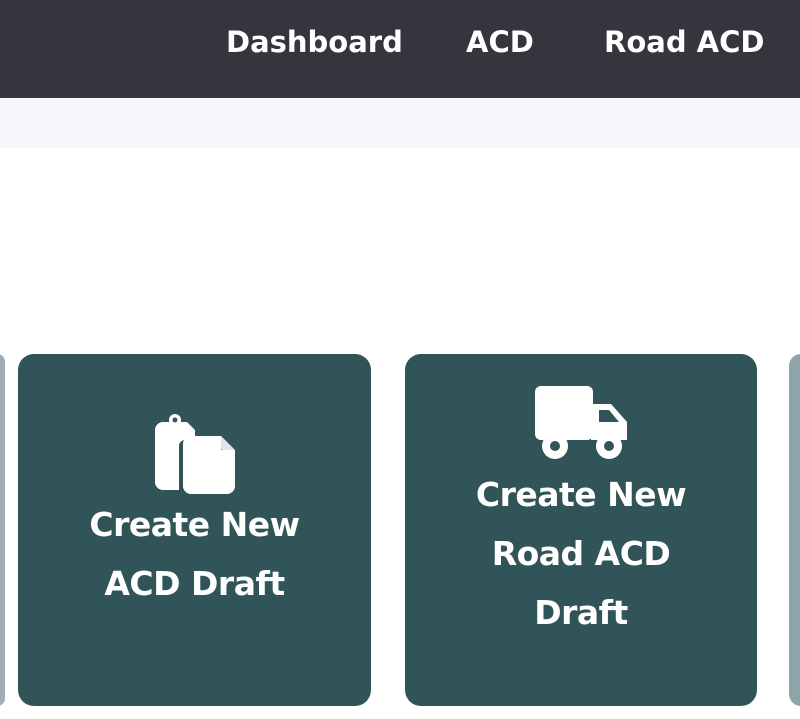  What do you see at coordinates (581, 425) in the screenshot?
I see `truck-icon` at bounding box center [581, 425].